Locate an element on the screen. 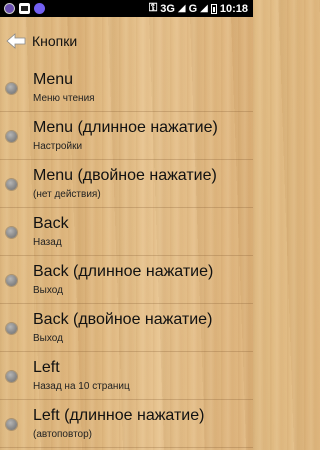 The image size is (320, 450). image-notification-icon is located at coordinates (24, 8).